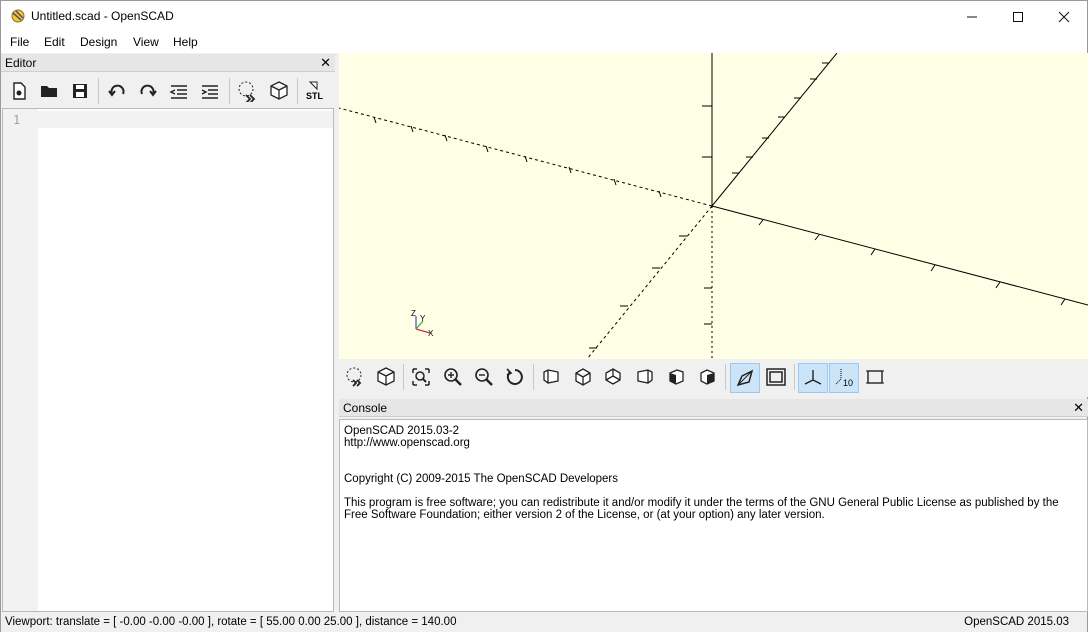  I want to click on view-bottom-button, so click(613, 377).